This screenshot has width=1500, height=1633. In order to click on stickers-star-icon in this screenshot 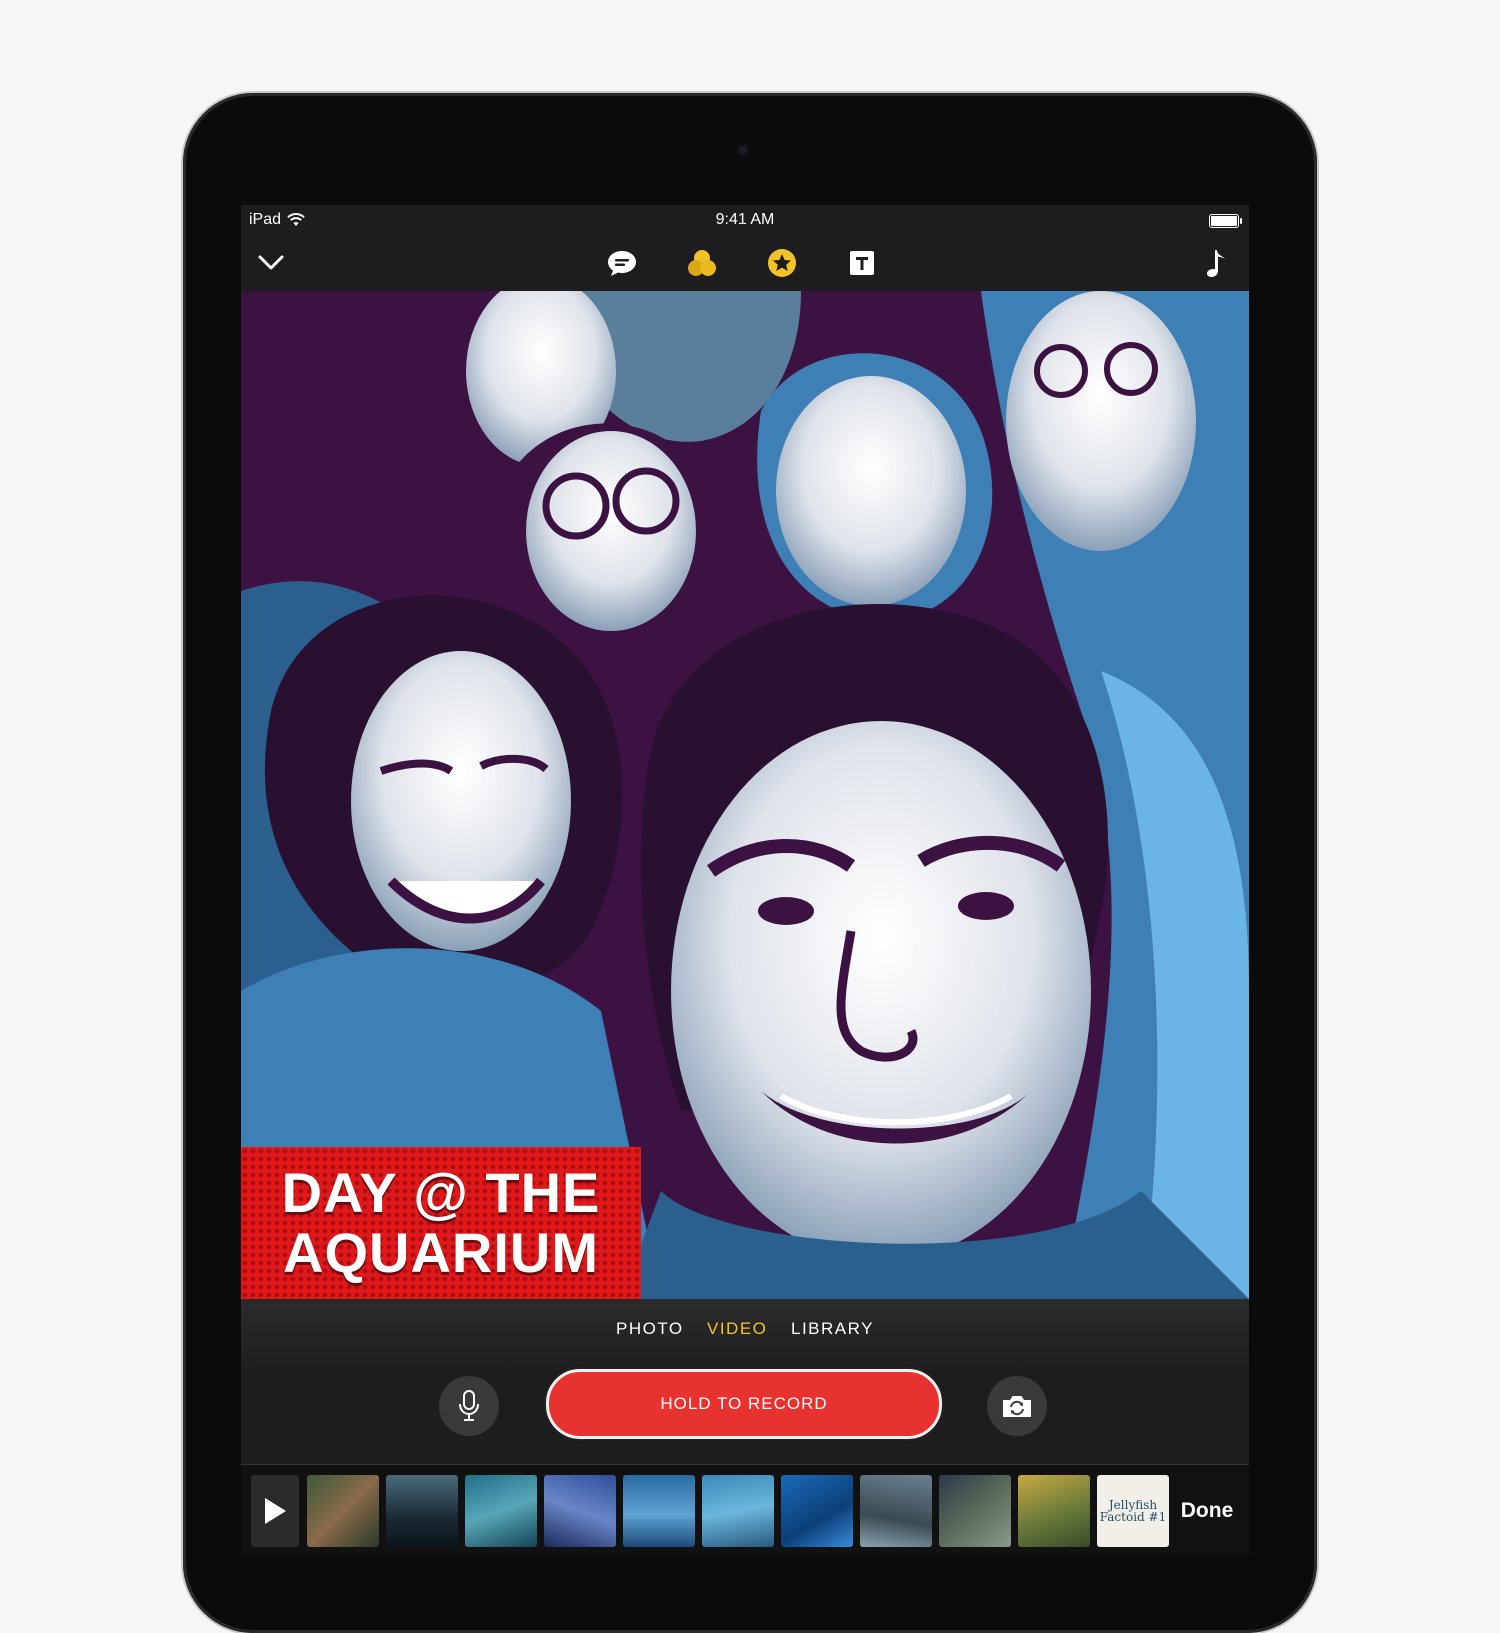, I will do `click(782, 263)`.